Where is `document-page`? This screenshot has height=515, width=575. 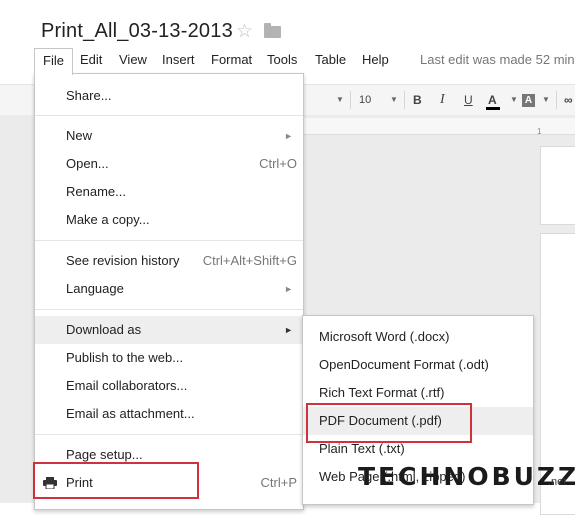 document-page is located at coordinates (557, 185).